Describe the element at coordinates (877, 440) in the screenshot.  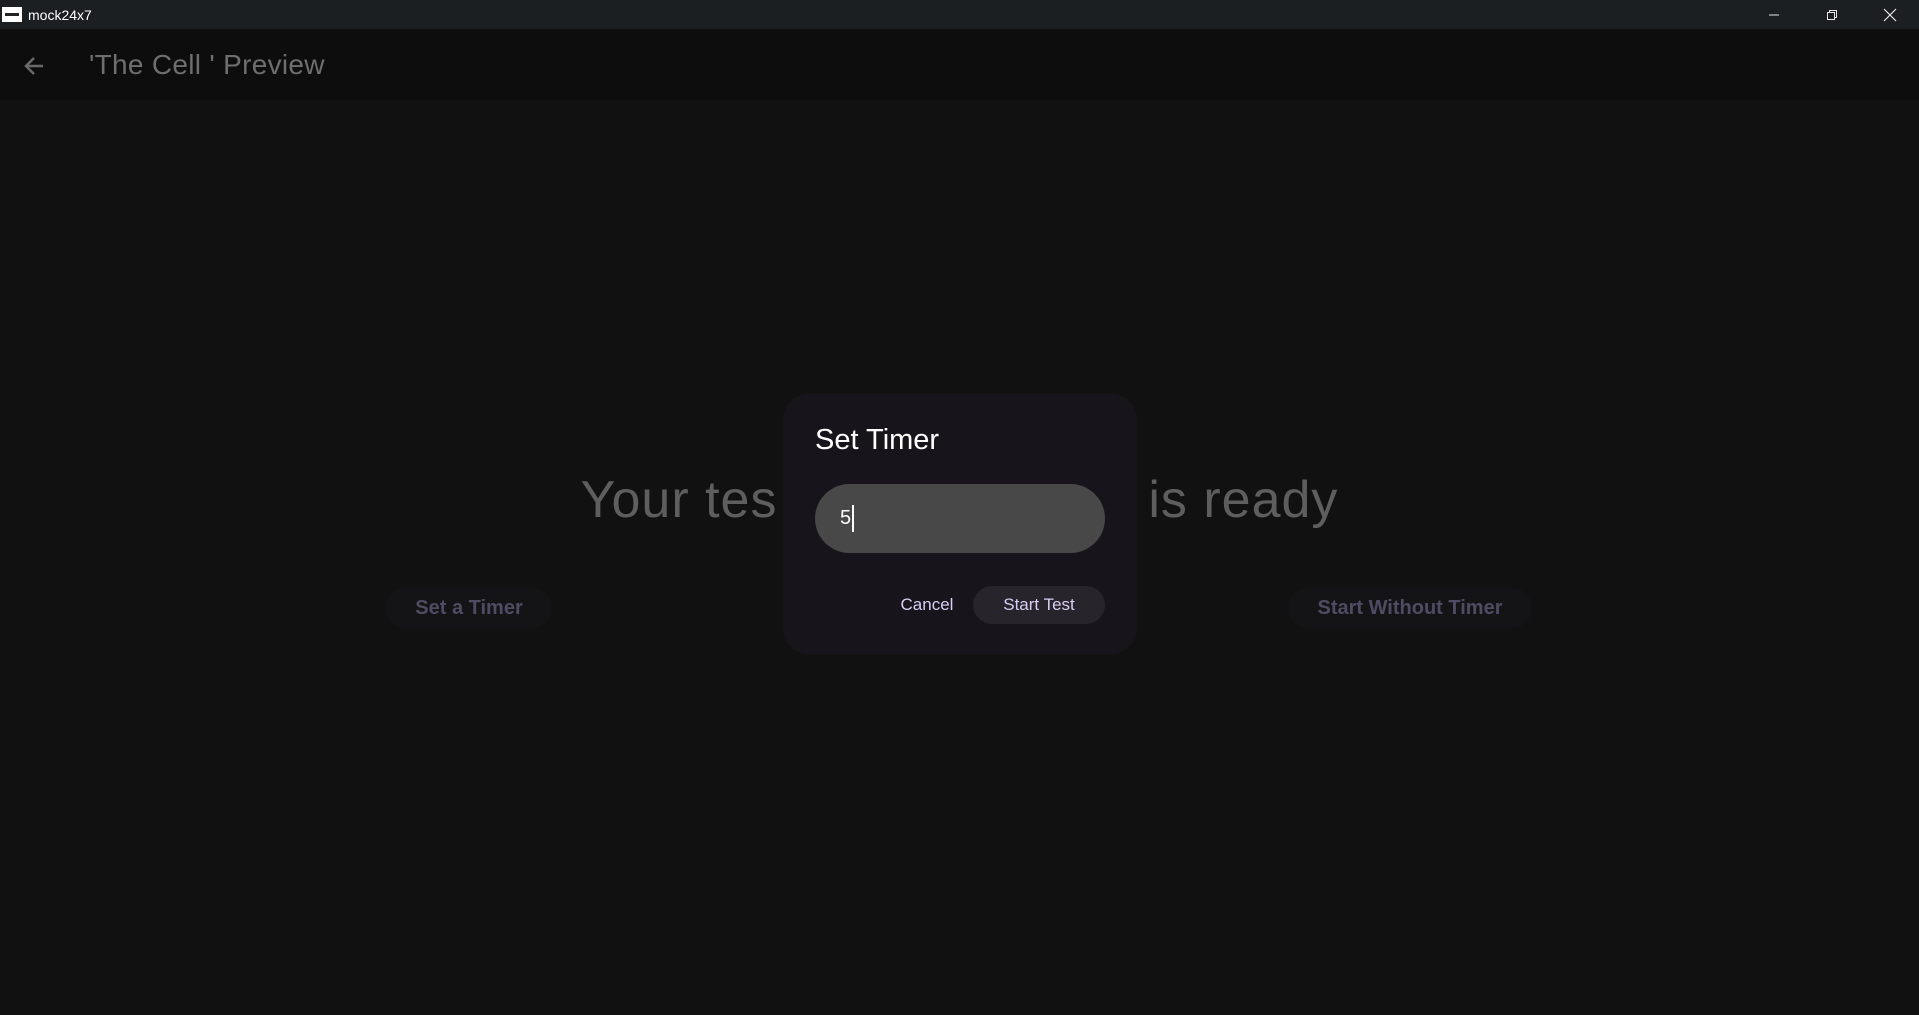
I see `dialog-title: Set Timer` at that location.